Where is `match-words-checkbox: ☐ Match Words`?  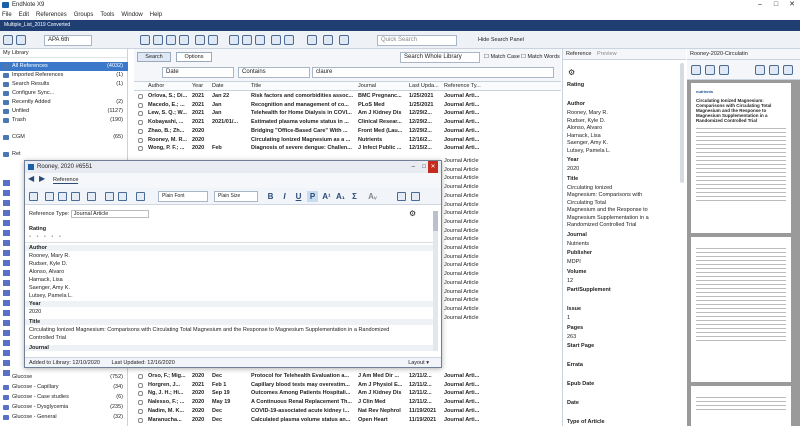
match-words-checkbox: ☐ Match Words is located at coordinates (540, 57).